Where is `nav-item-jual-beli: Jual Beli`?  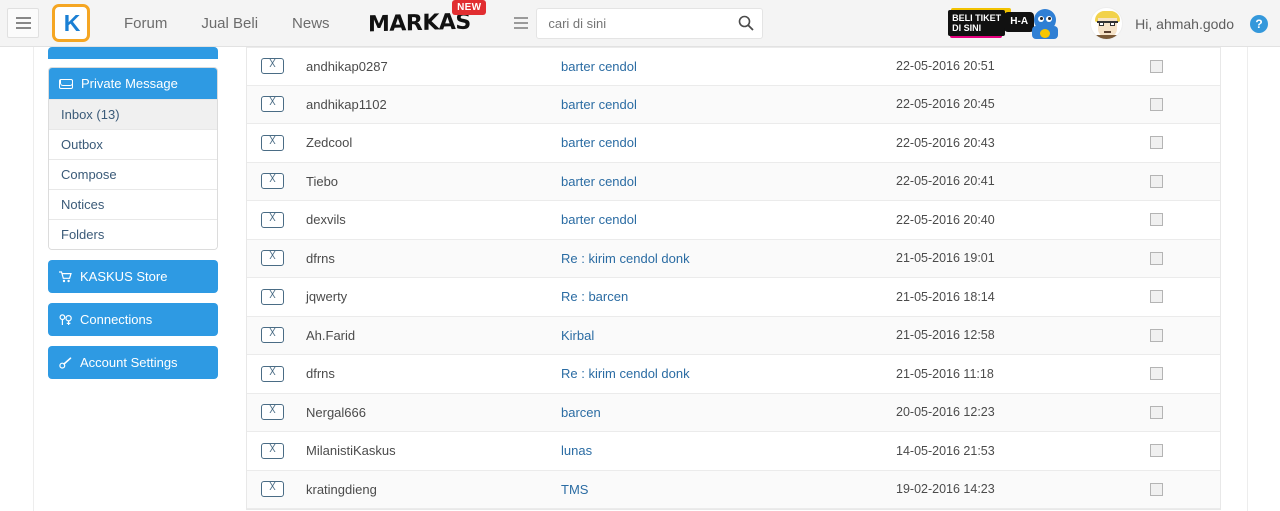 nav-item-jual-beli: Jual Beli is located at coordinates (229, 23).